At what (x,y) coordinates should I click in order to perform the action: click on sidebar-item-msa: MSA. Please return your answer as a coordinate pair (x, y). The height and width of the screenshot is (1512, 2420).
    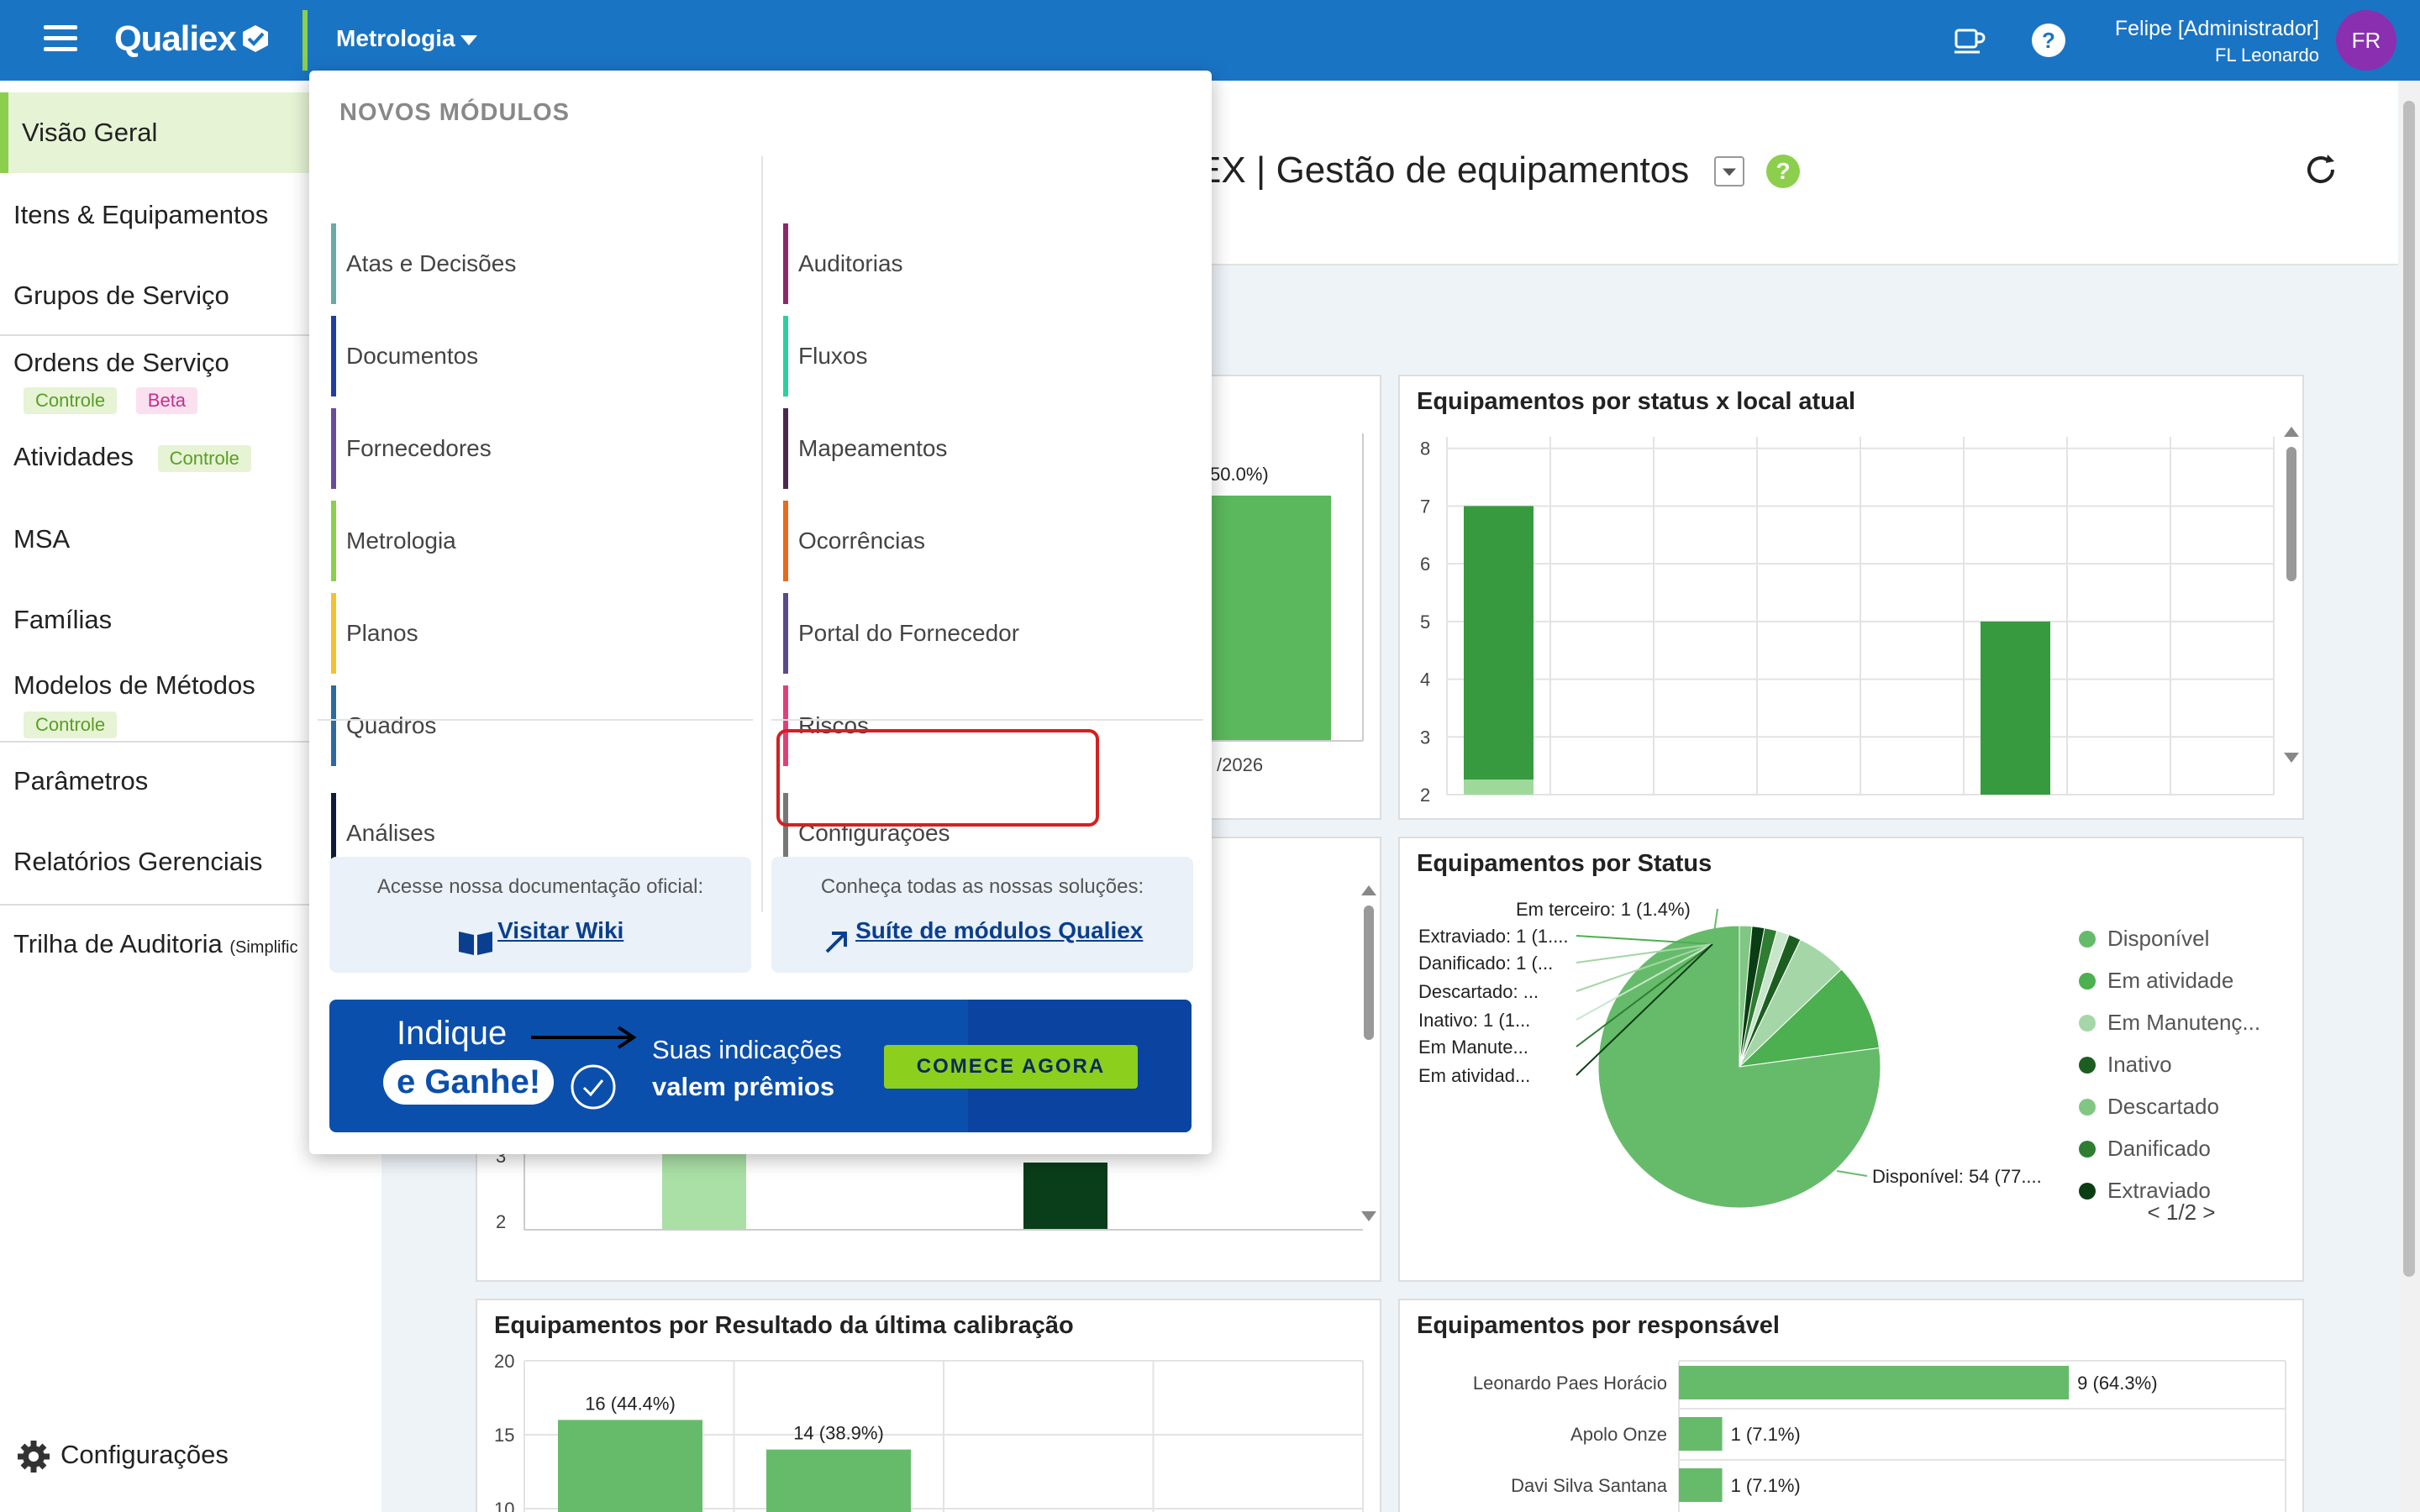
    Looking at the image, I should click on (41, 539).